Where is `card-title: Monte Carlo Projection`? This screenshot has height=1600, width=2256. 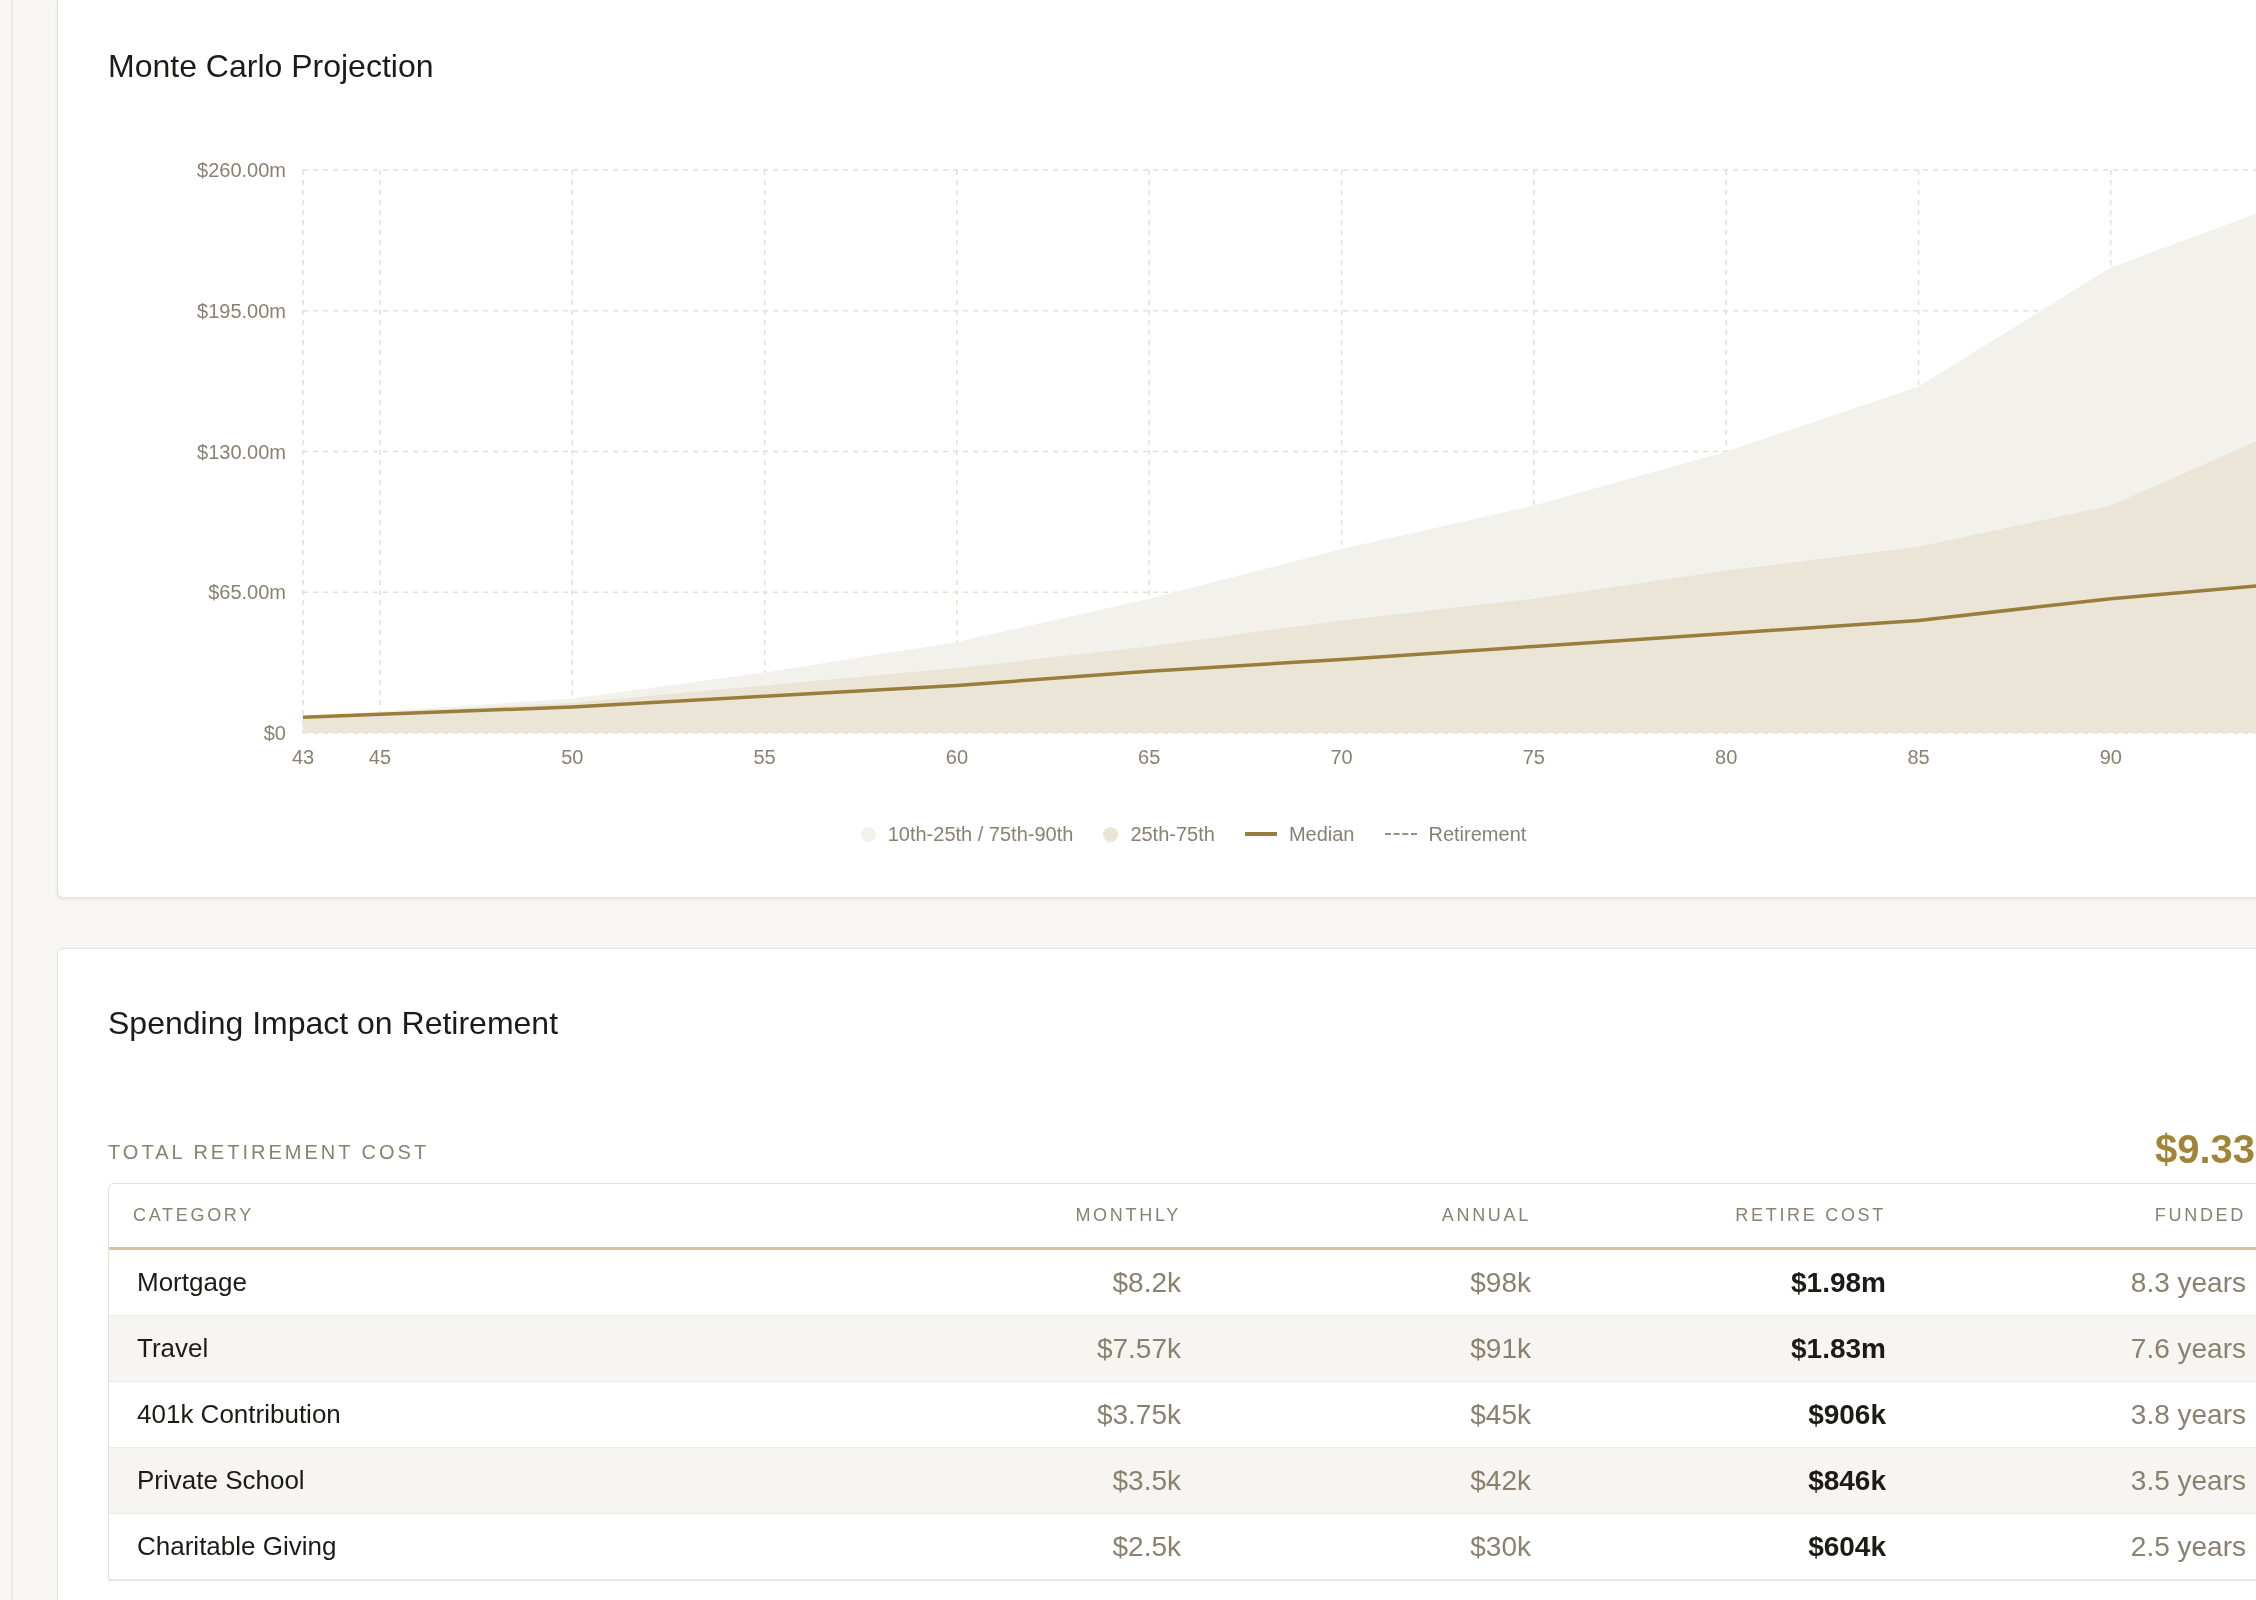
card-title: Monte Carlo Projection is located at coordinates (271, 66).